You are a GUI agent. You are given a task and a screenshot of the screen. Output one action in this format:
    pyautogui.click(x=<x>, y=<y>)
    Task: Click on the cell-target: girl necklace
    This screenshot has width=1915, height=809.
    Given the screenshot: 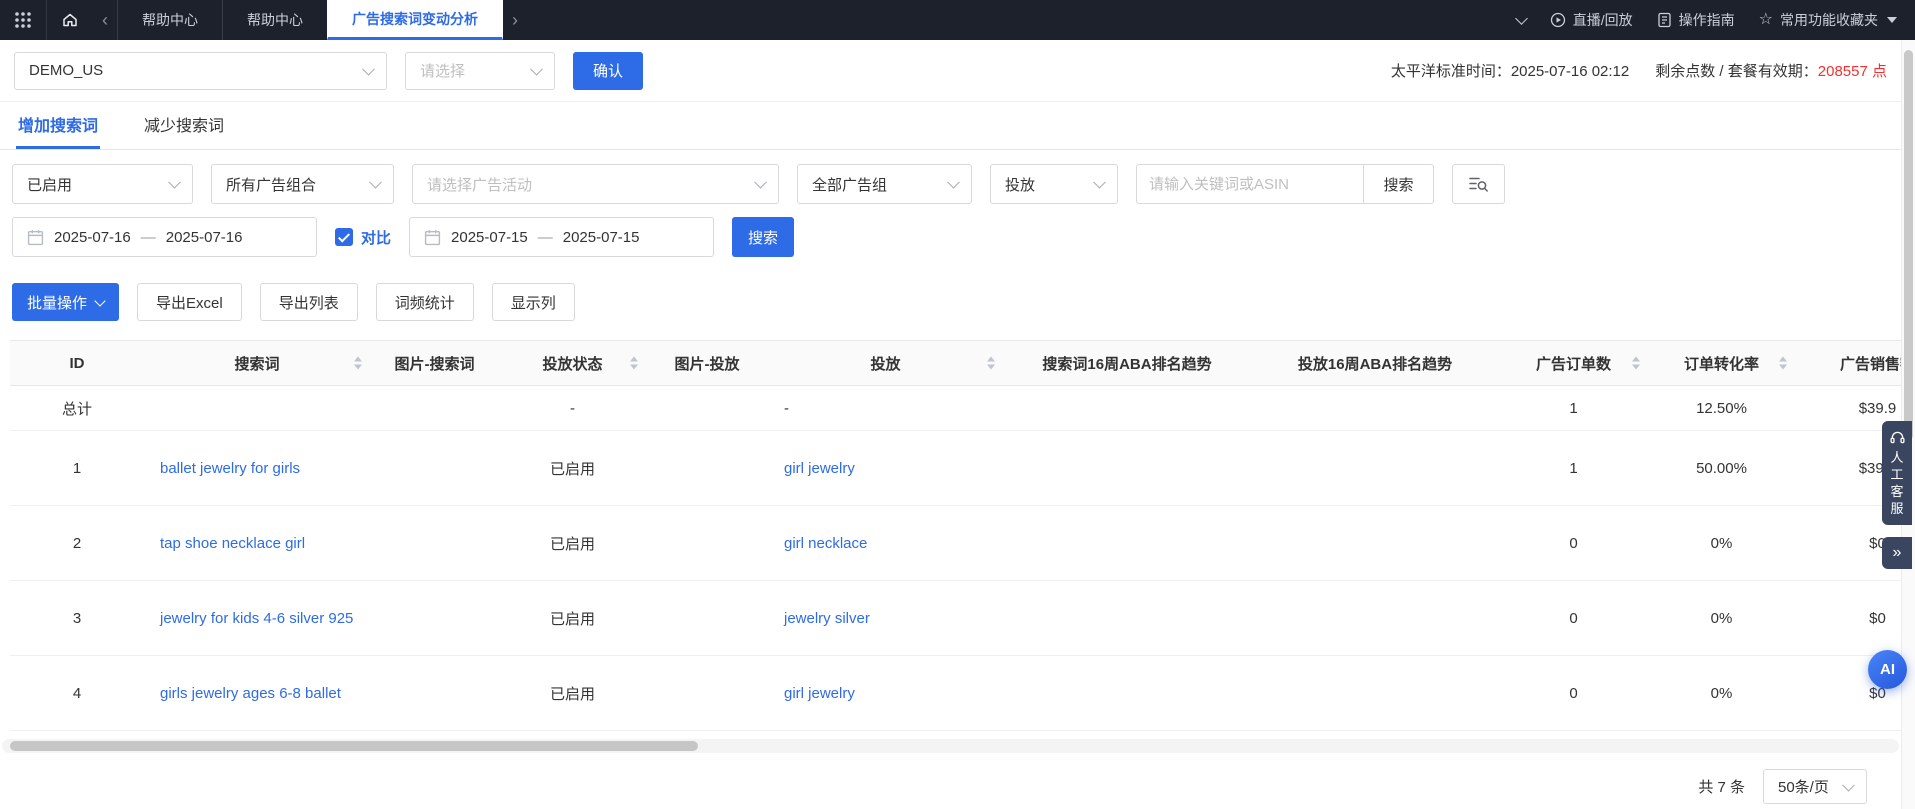 What is the action you would take?
    pyautogui.click(x=885, y=543)
    